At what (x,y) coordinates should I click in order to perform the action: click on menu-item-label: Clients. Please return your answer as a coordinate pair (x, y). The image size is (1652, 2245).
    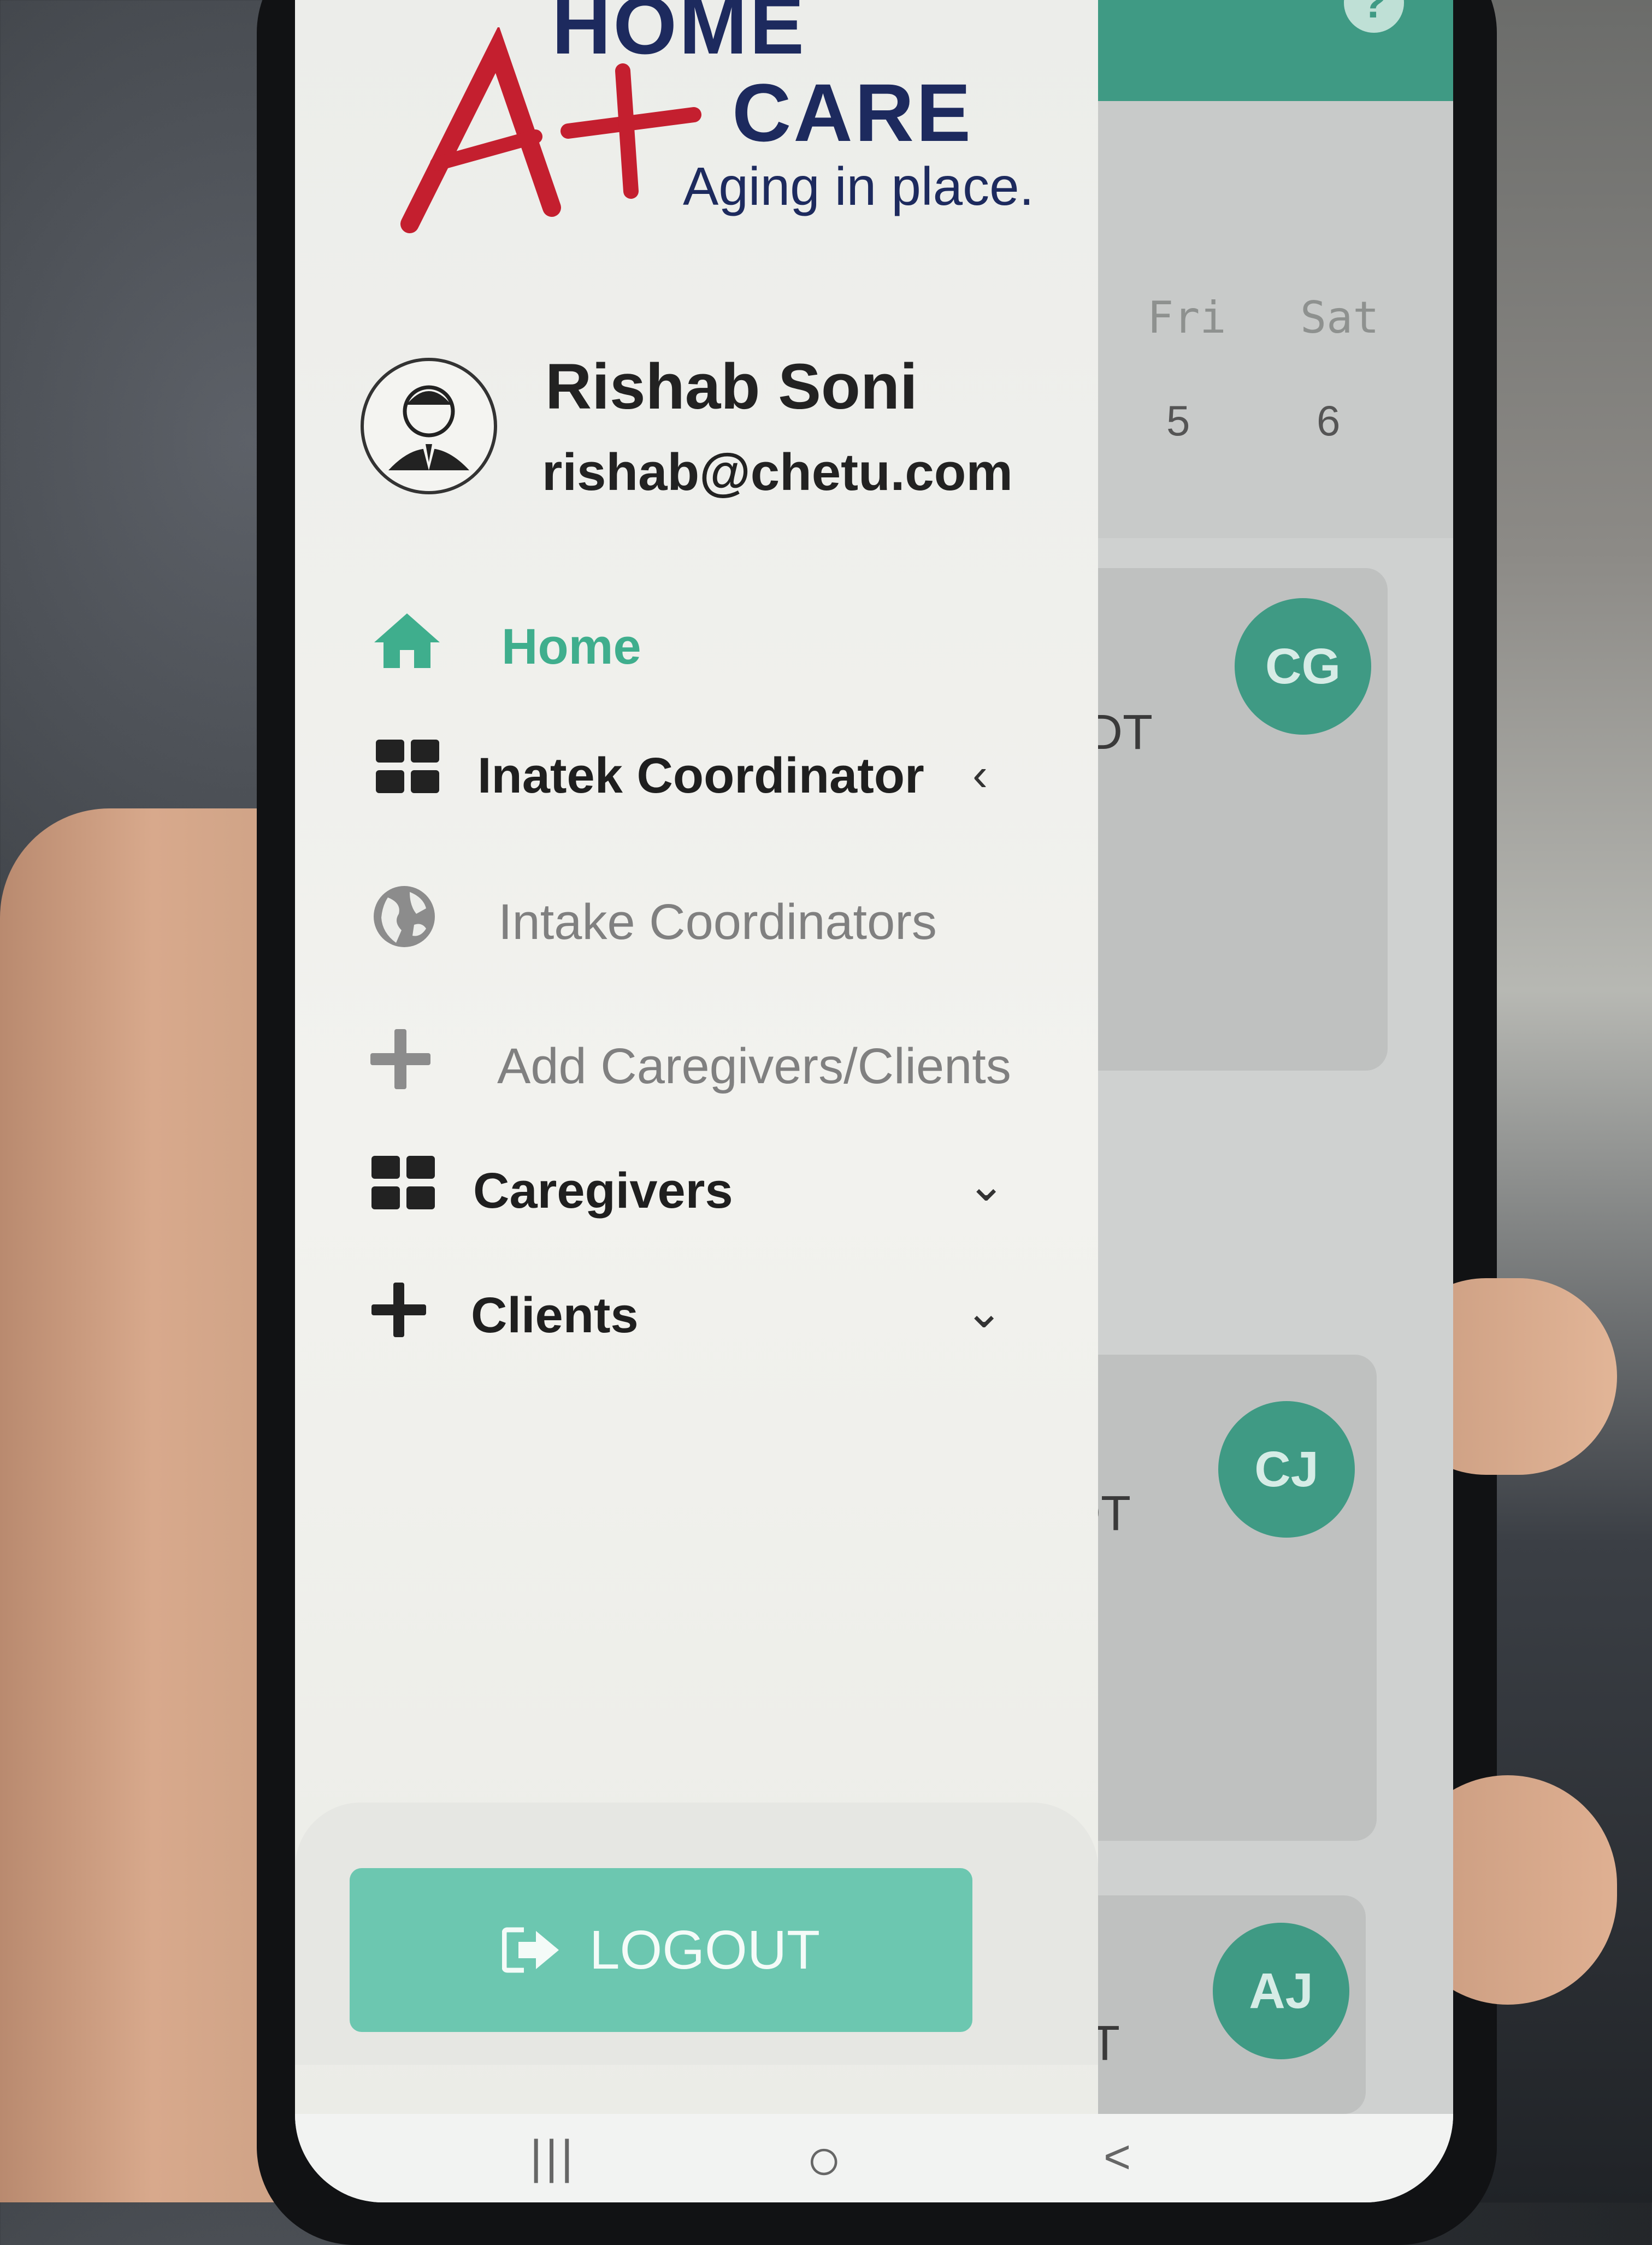
    Looking at the image, I should click on (555, 1315).